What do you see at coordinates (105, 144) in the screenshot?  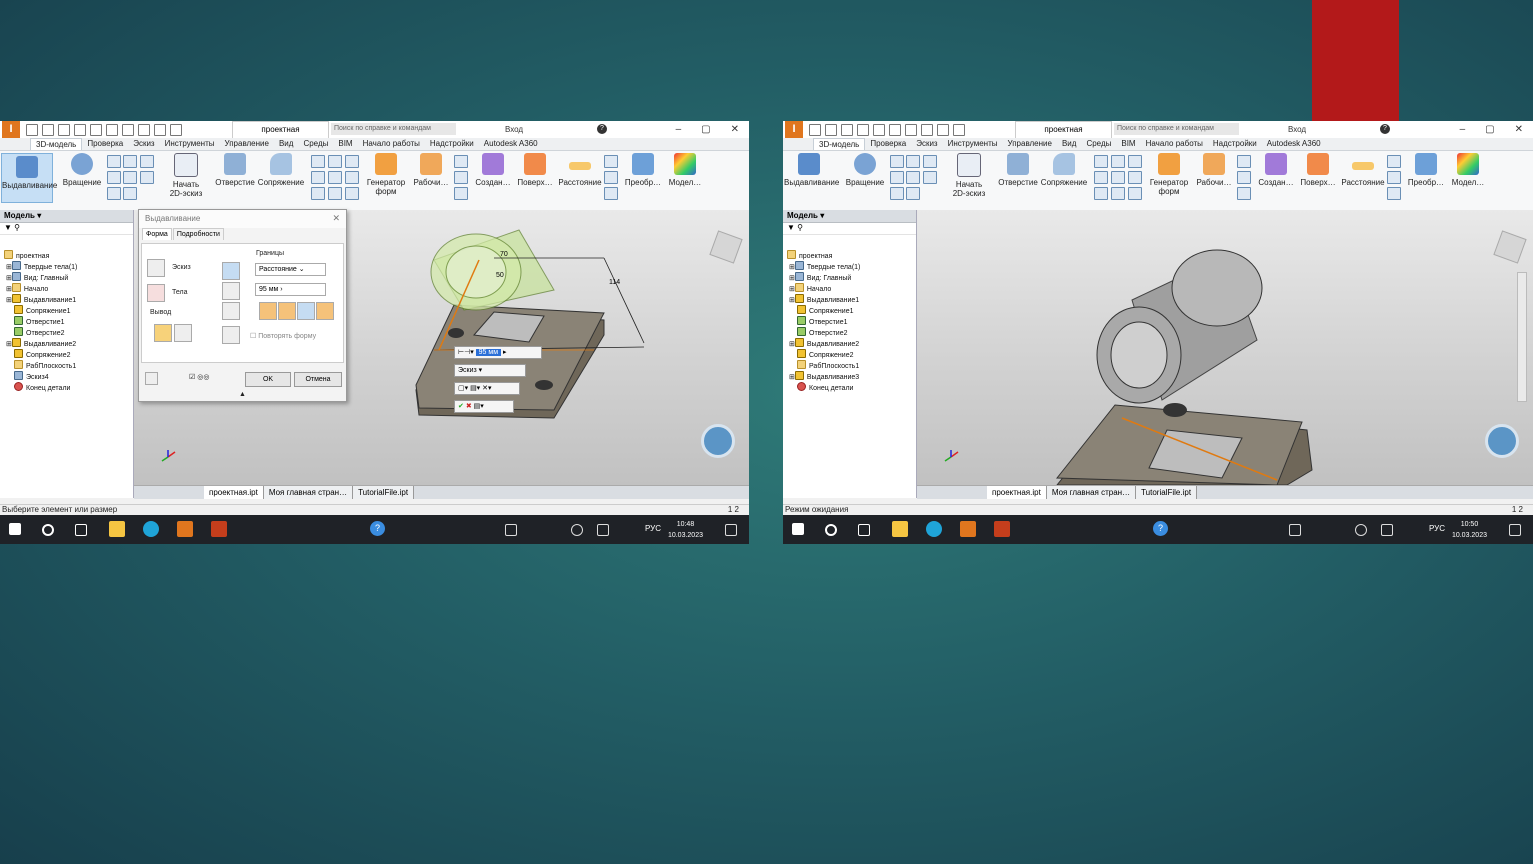 I see `tab-inspect: Проверка` at bounding box center [105, 144].